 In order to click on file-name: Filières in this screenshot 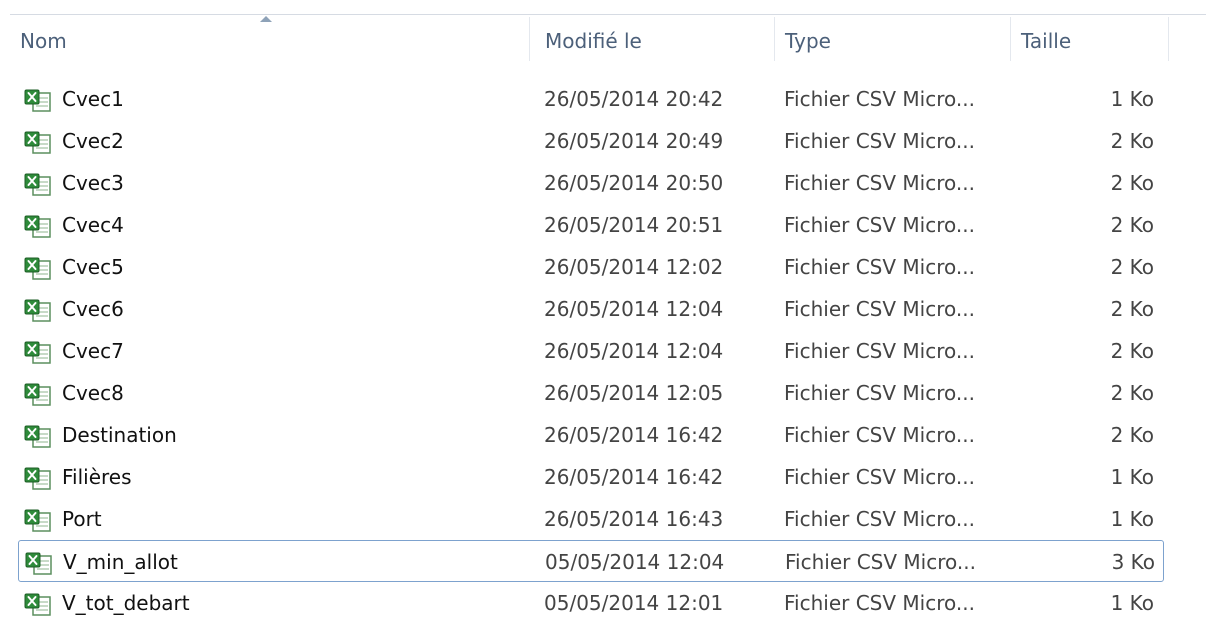, I will do `click(97, 477)`.